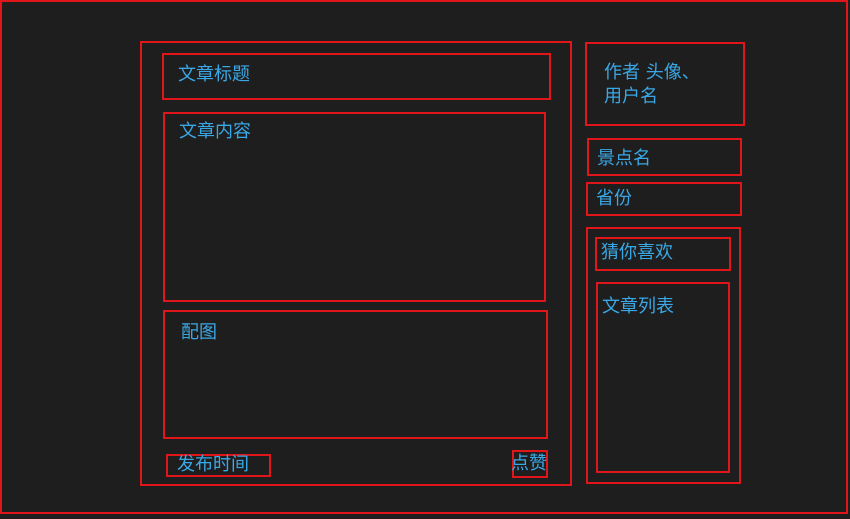  Describe the element at coordinates (631, 96) in the screenshot. I see `author-label-line2: 用户名` at that location.